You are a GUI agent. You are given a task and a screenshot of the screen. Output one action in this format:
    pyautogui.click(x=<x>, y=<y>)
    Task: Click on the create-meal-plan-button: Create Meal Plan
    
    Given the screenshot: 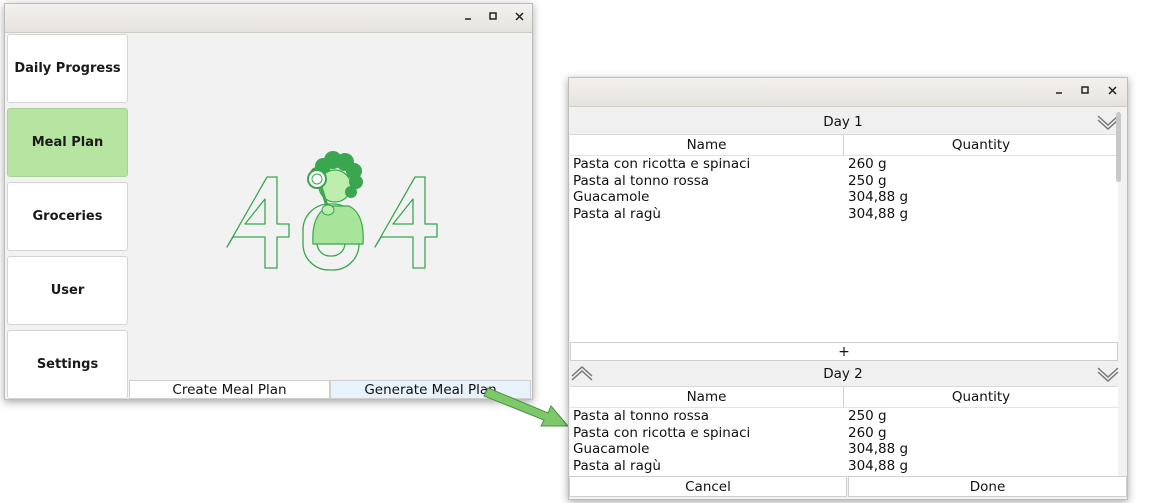 What is the action you would take?
    pyautogui.click(x=229, y=389)
    